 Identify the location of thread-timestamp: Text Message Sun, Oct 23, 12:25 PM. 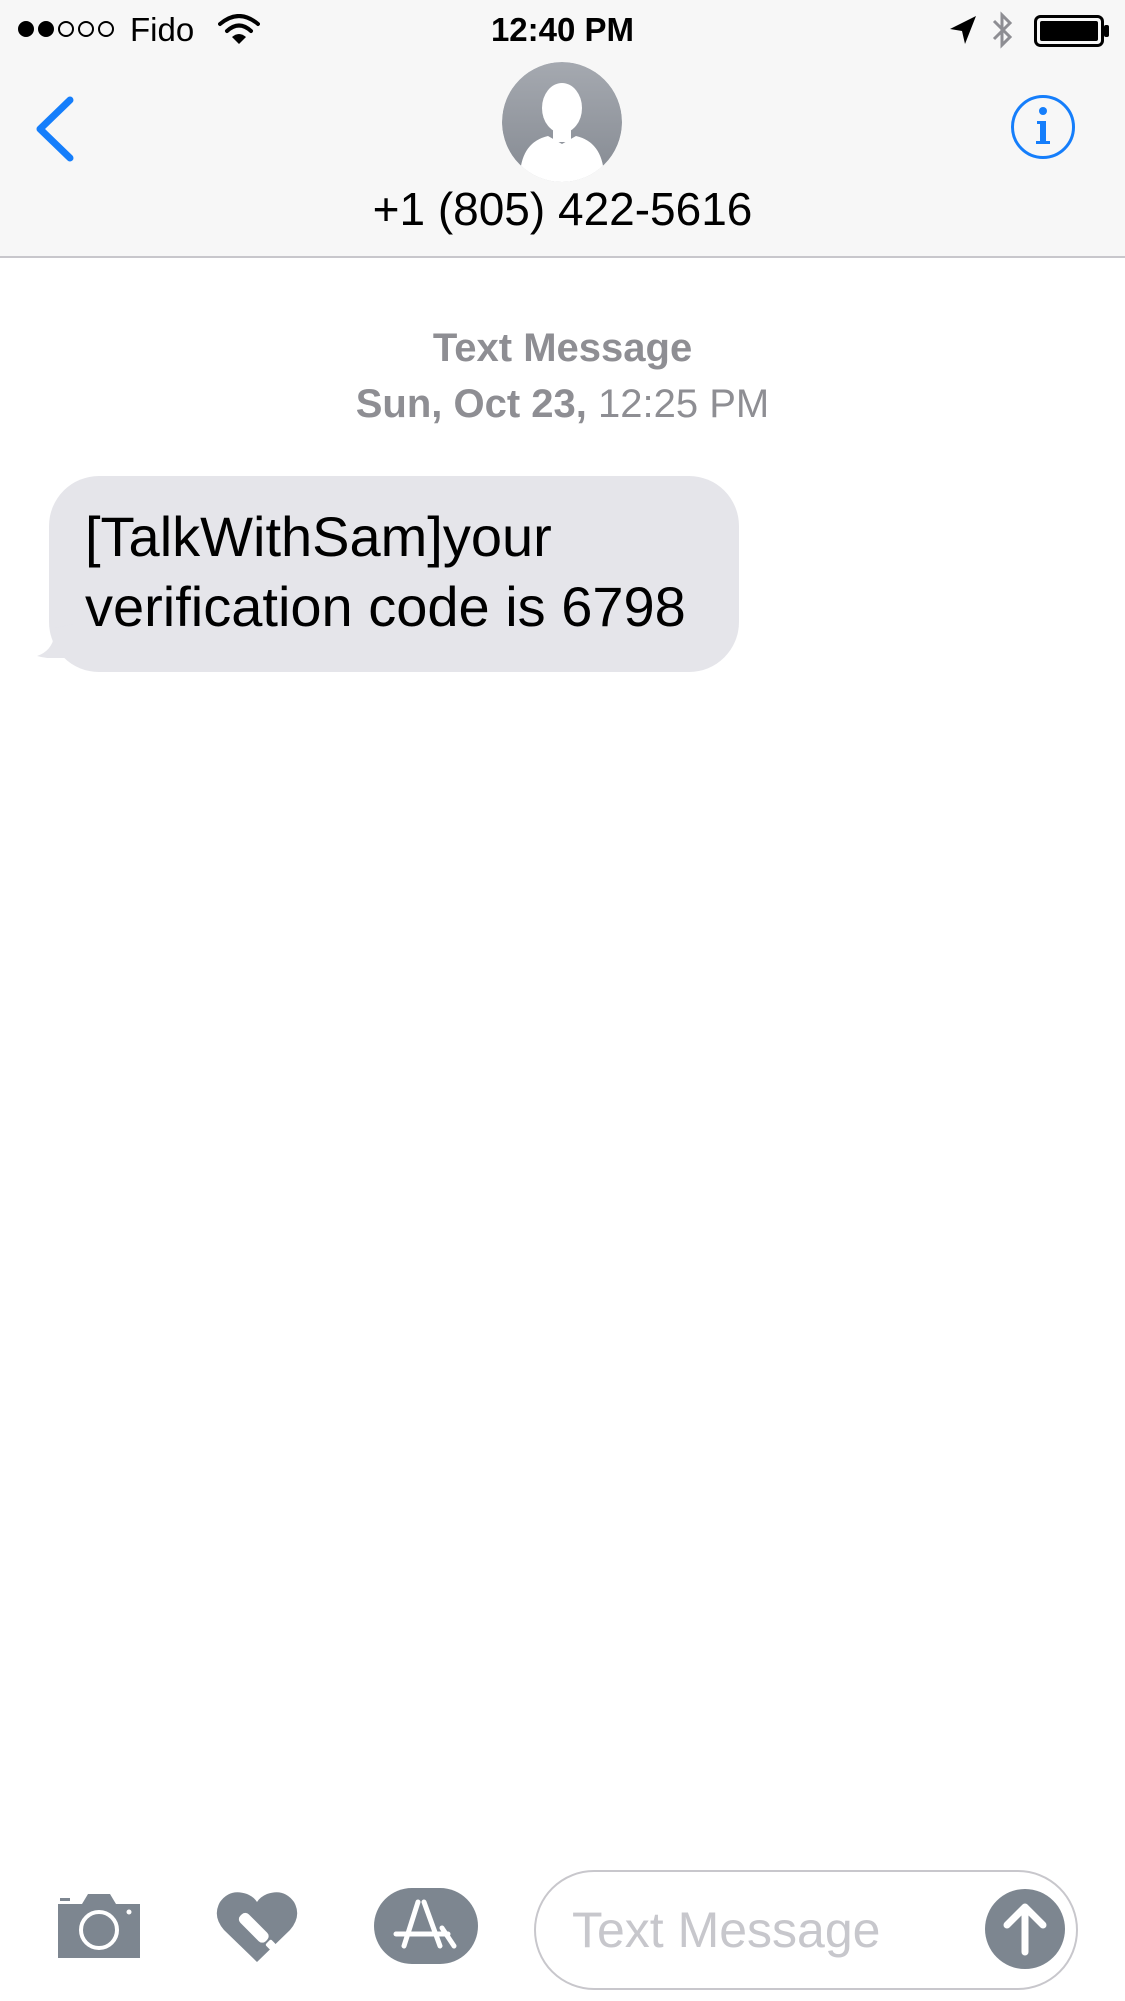
(562, 376).